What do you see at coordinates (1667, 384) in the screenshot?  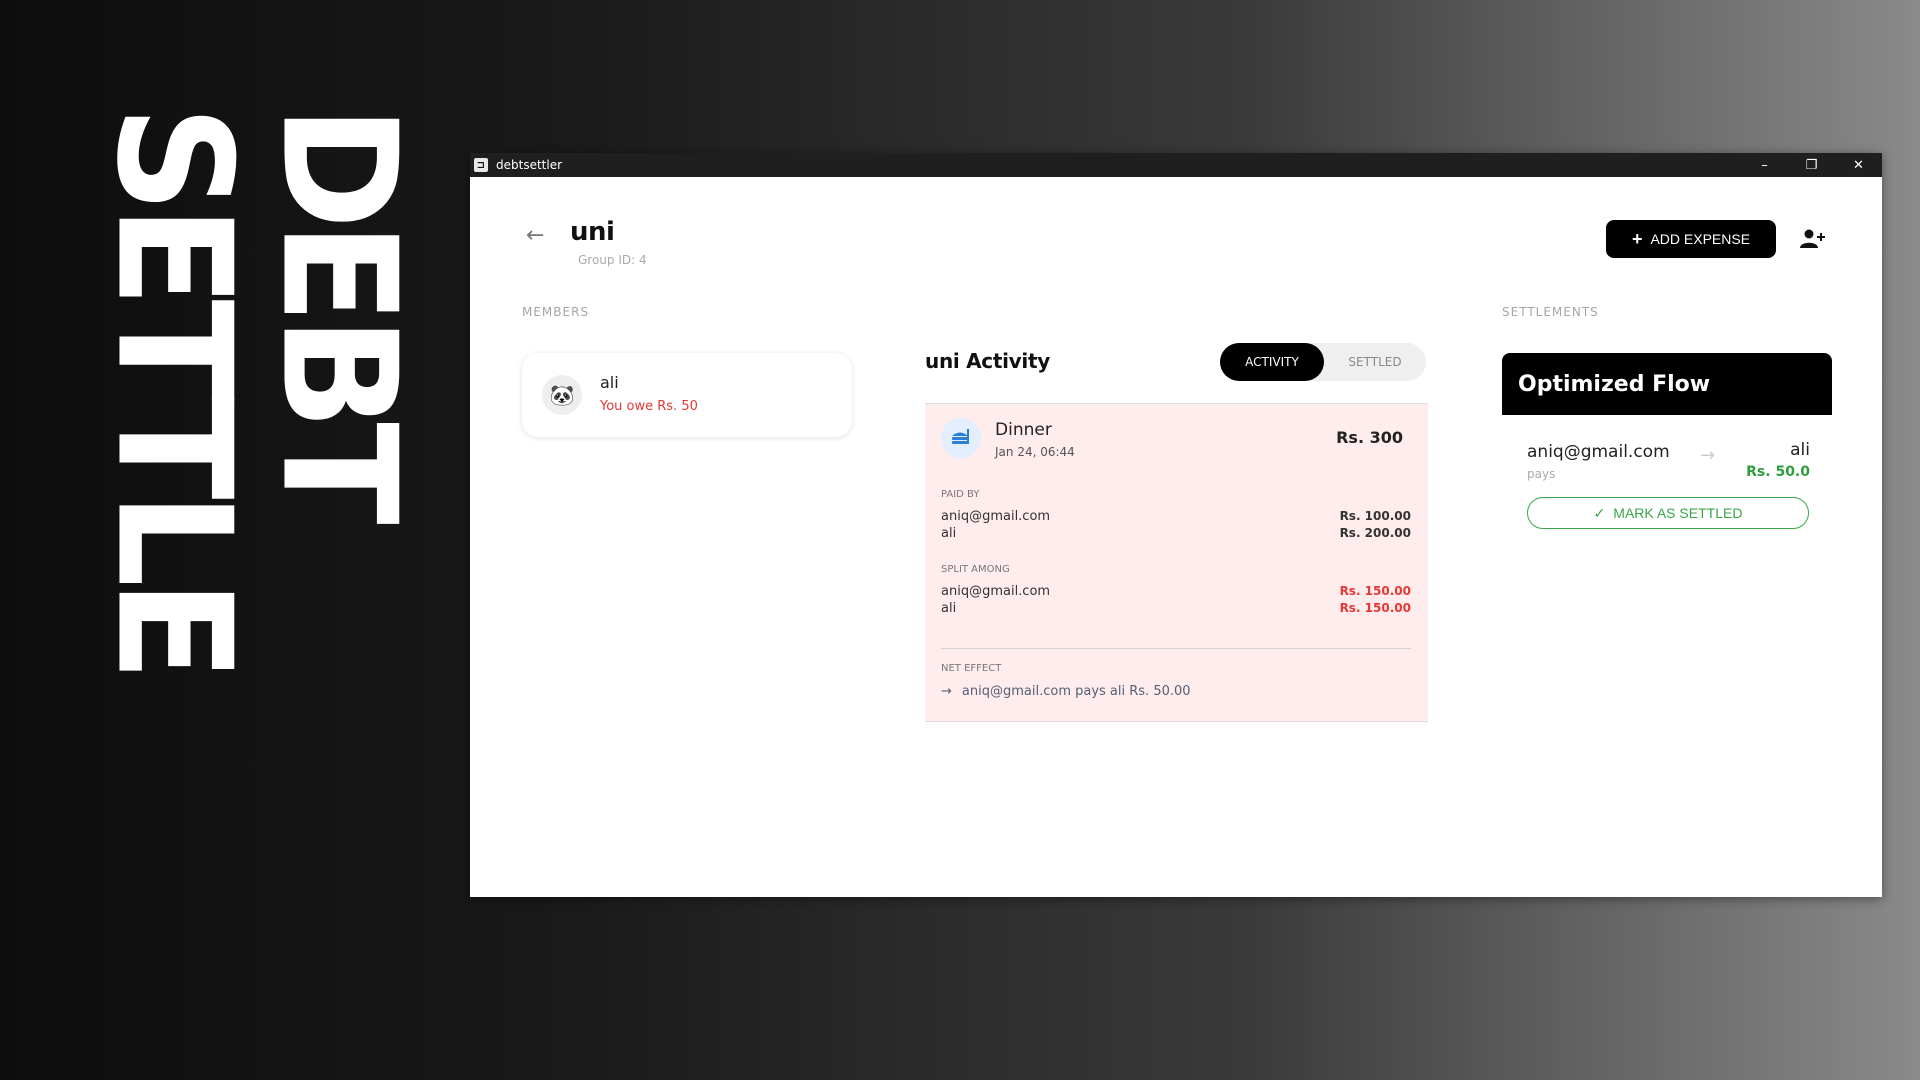 I see `optimized-flow-card: Optimized Flow` at bounding box center [1667, 384].